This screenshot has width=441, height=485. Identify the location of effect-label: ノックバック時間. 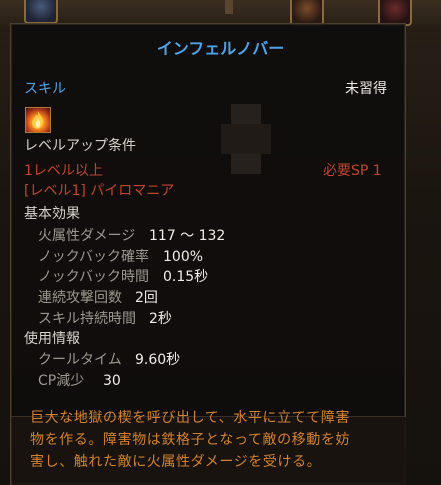
(94, 277).